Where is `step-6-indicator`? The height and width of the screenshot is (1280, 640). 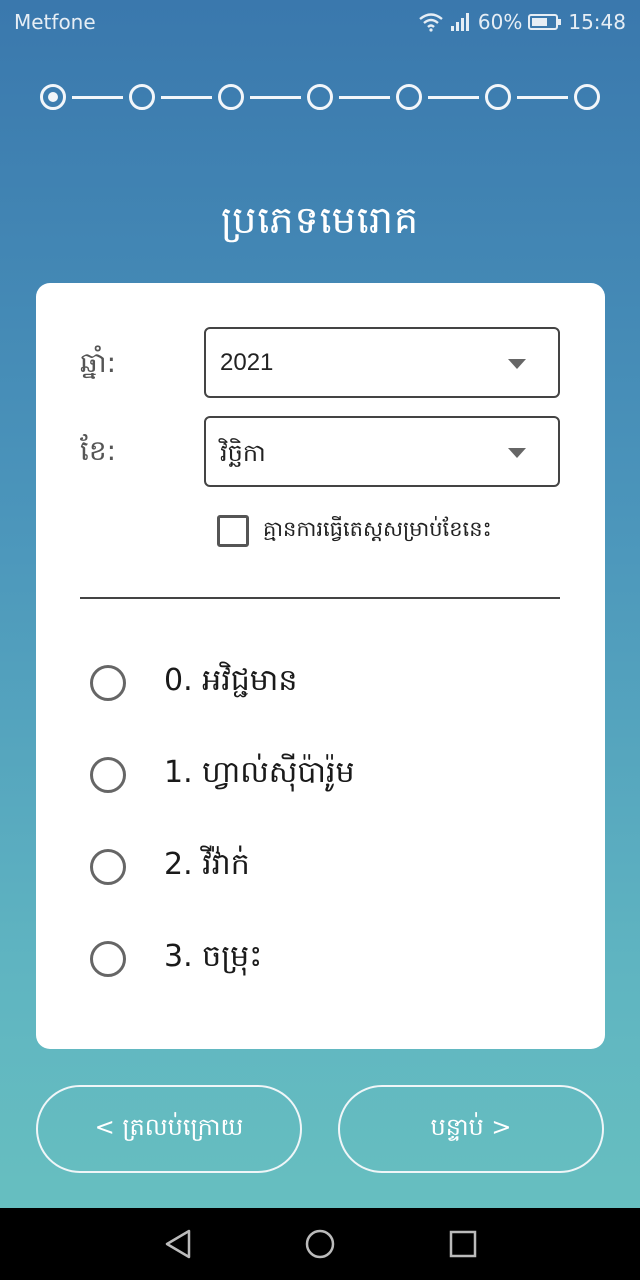 step-6-indicator is located at coordinates (498, 97).